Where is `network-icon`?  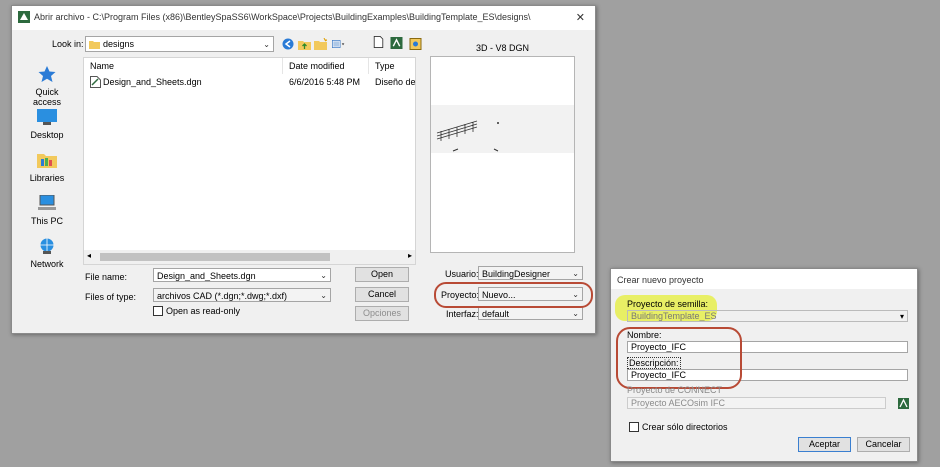 network-icon is located at coordinates (47, 246).